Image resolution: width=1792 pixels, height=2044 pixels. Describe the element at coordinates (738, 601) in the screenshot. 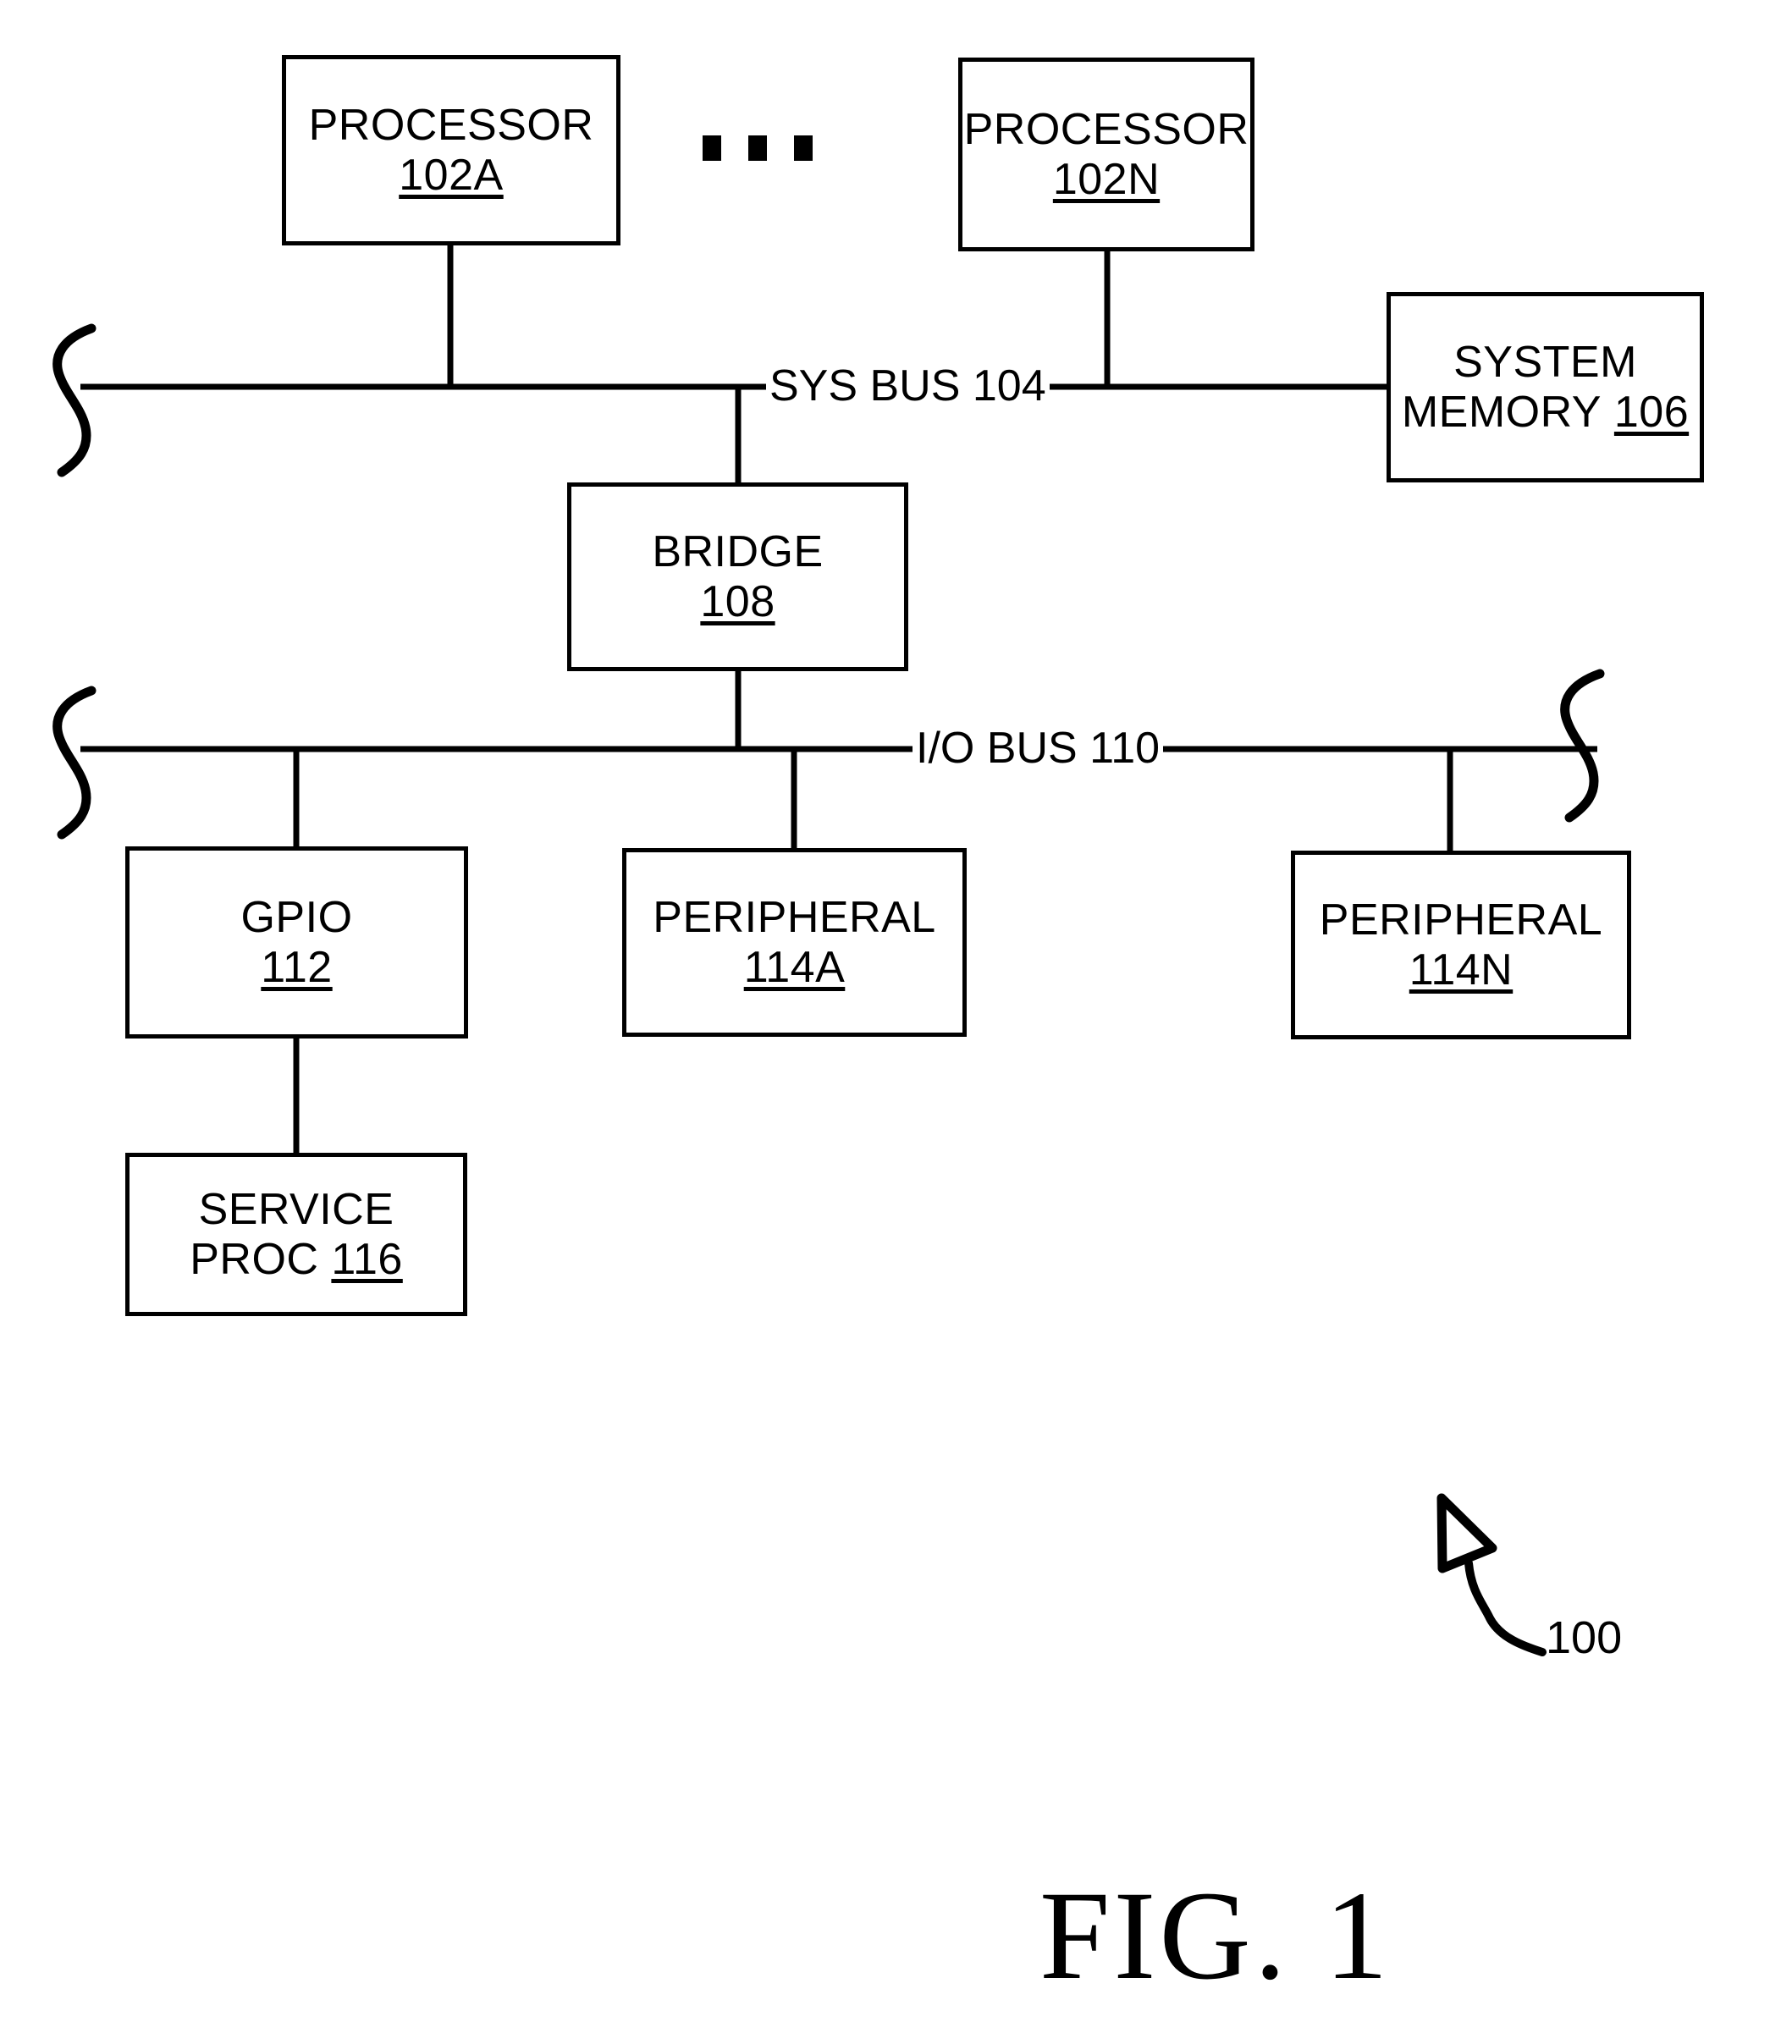

I see `node-bridge-number: 108` at that location.